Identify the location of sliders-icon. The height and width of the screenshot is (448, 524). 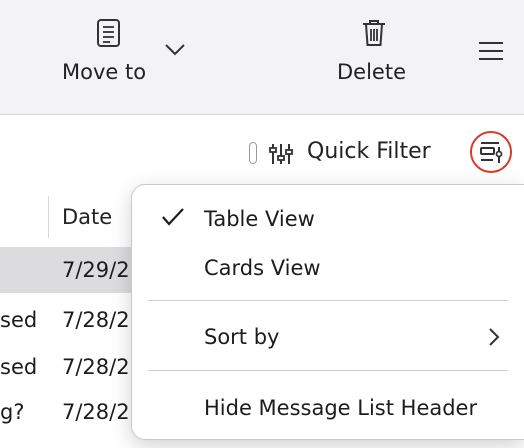
(281, 156).